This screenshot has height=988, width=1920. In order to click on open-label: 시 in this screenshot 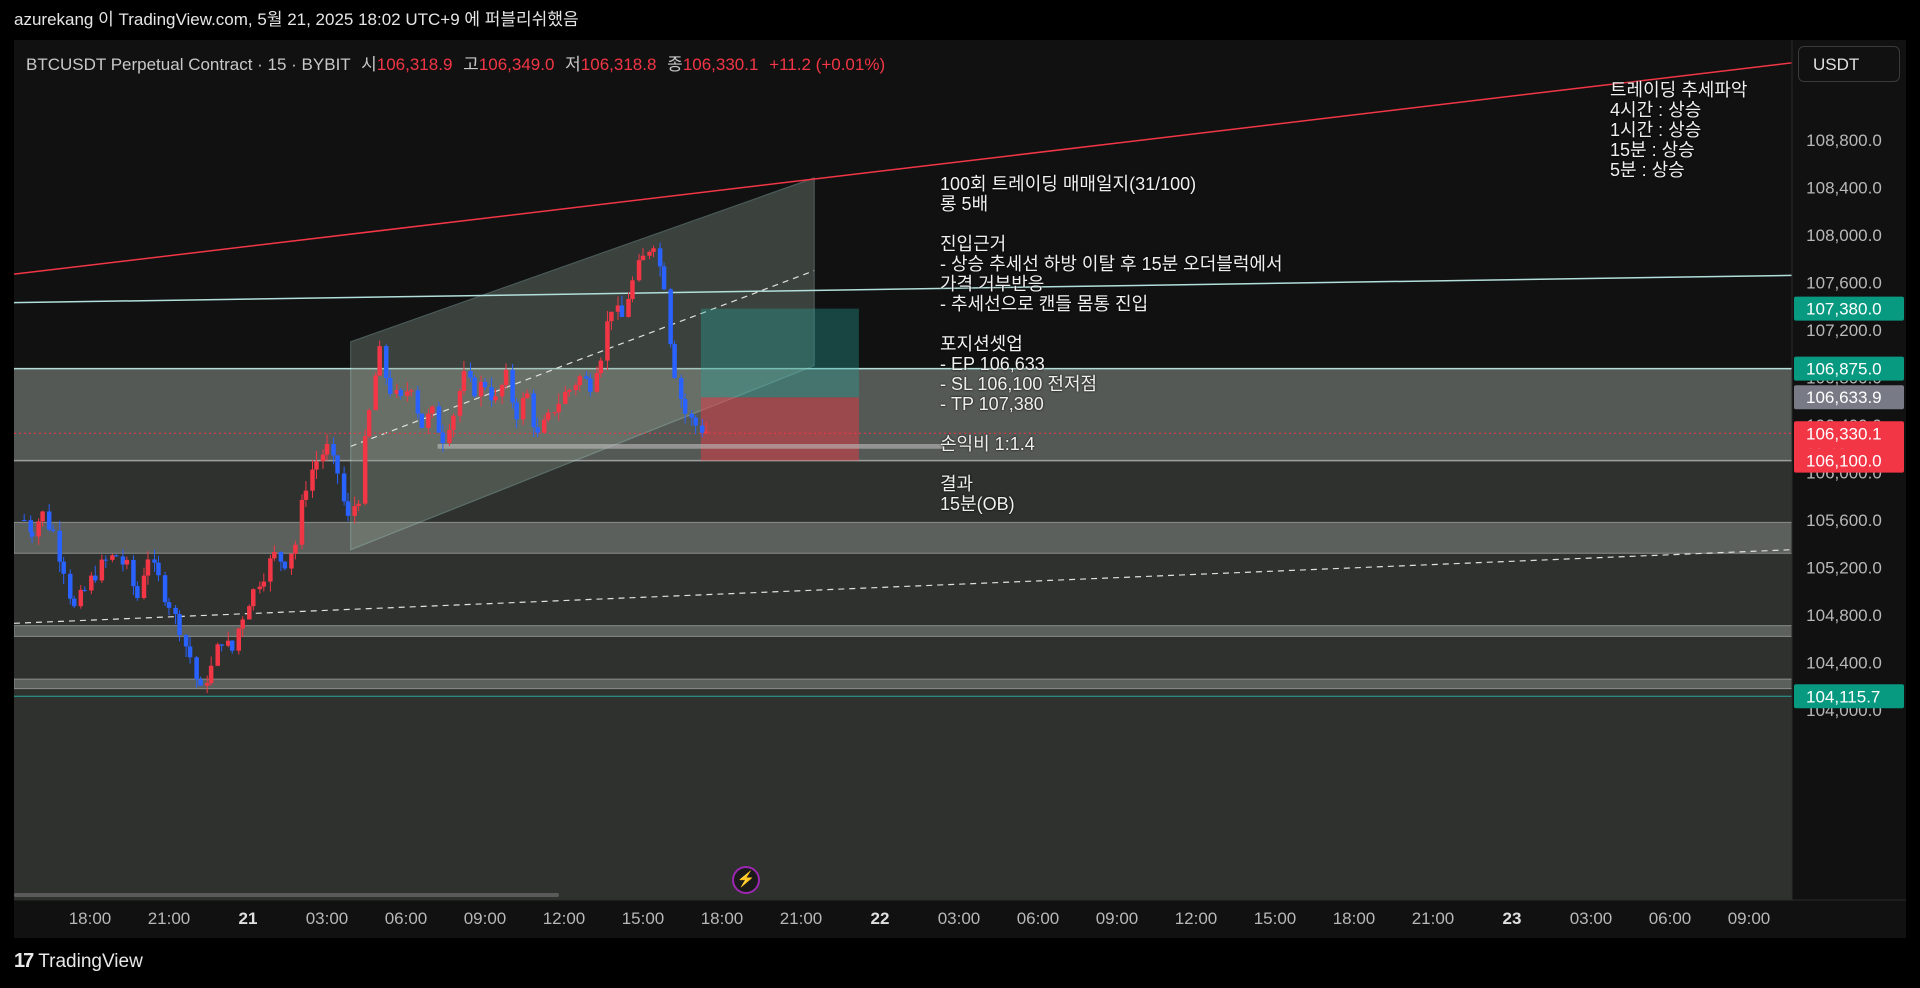, I will do `click(369, 64)`.